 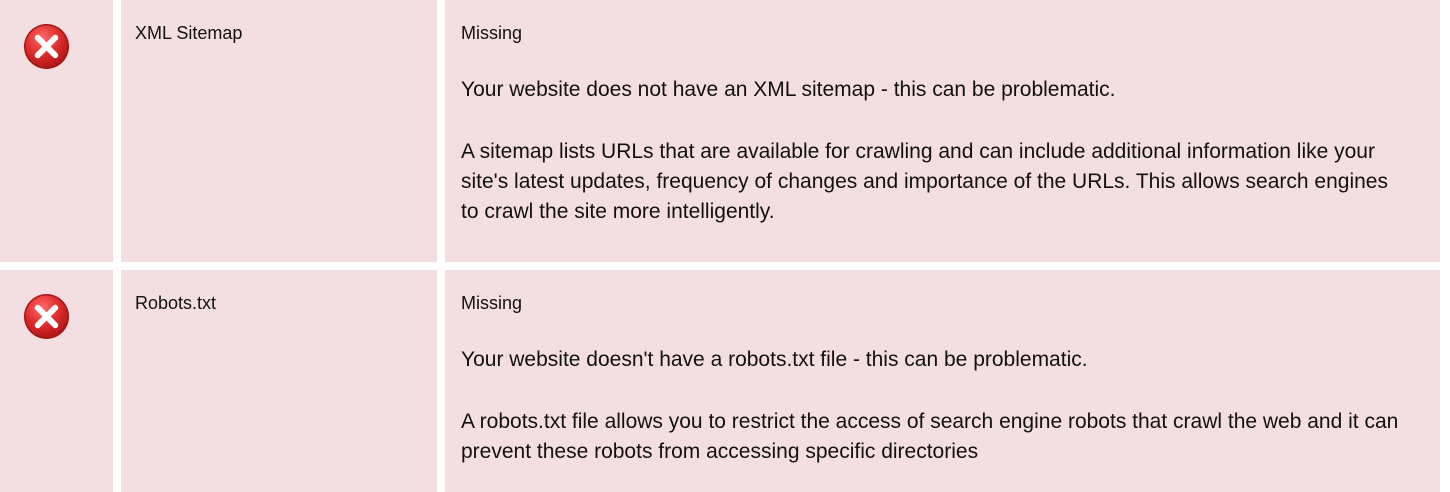 What do you see at coordinates (189, 33) in the screenshot?
I see `check-label: XML Sitemap` at bounding box center [189, 33].